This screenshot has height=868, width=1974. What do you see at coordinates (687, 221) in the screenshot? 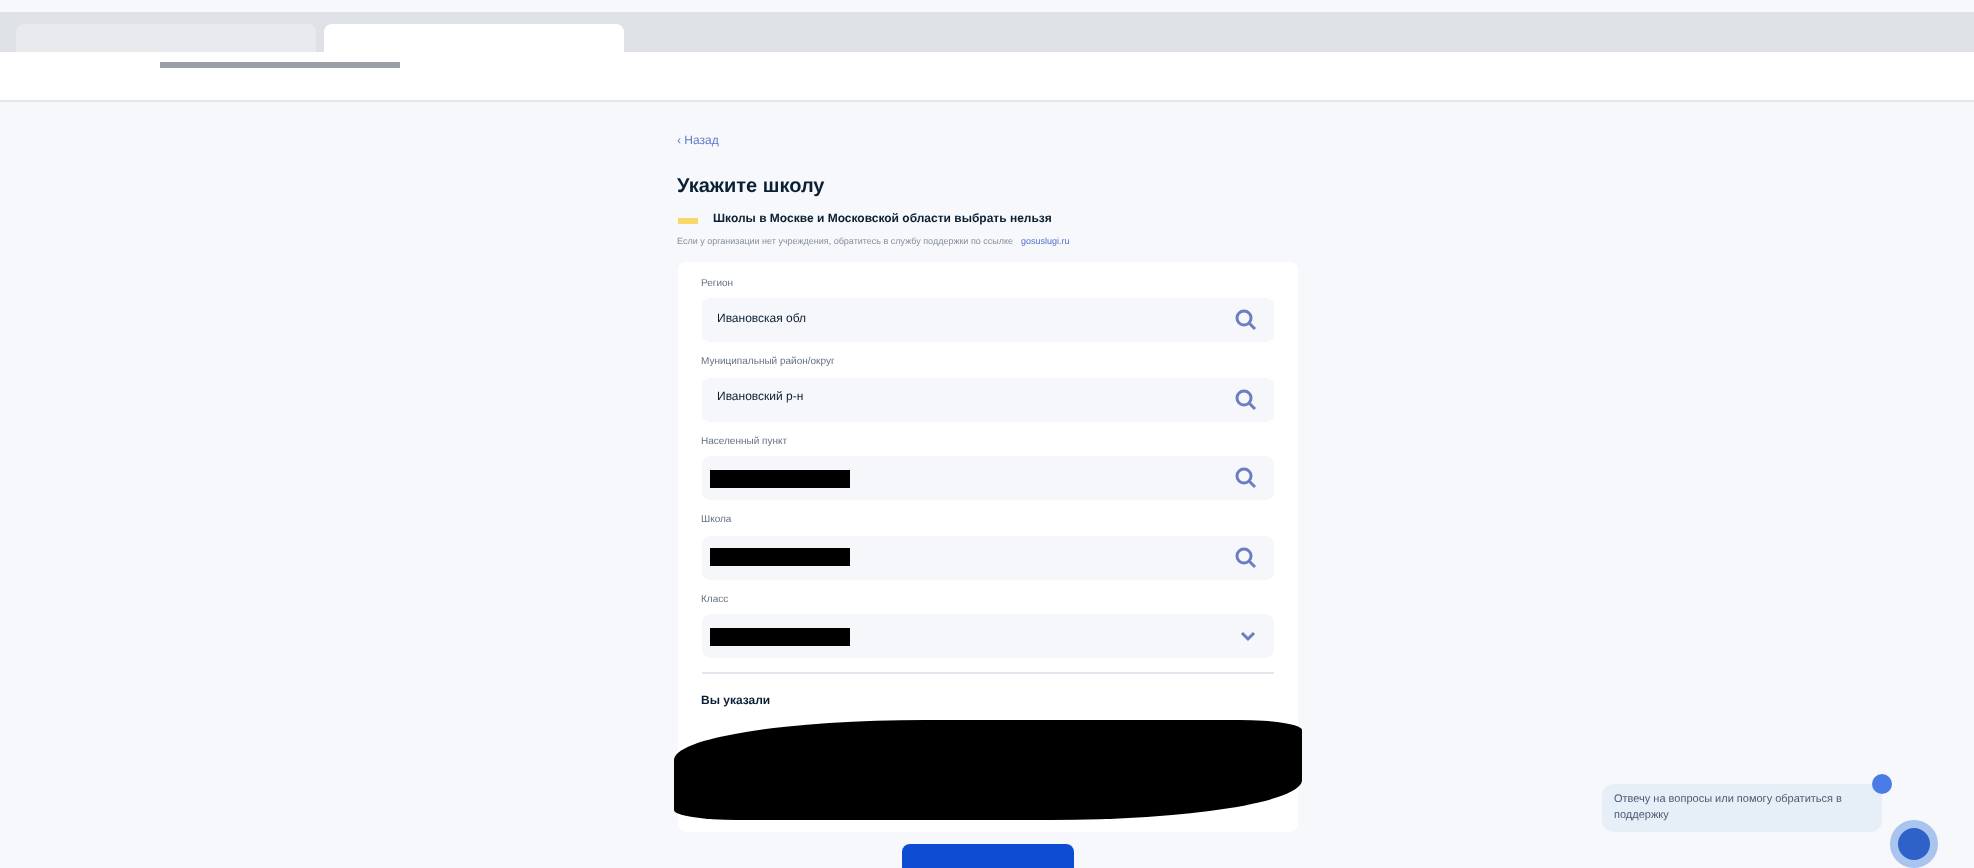
I see `warning-marker` at bounding box center [687, 221].